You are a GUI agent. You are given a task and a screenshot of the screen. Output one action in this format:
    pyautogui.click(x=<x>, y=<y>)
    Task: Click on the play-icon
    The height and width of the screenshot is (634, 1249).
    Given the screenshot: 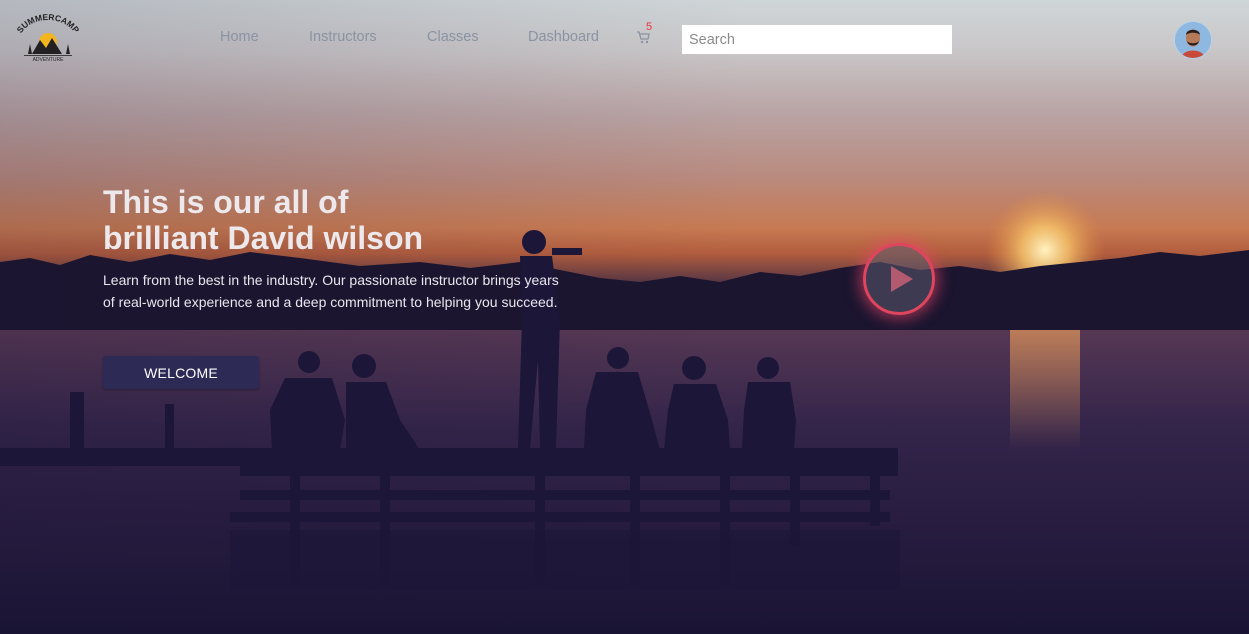 What is the action you would take?
    pyautogui.click(x=902, y=279)
    